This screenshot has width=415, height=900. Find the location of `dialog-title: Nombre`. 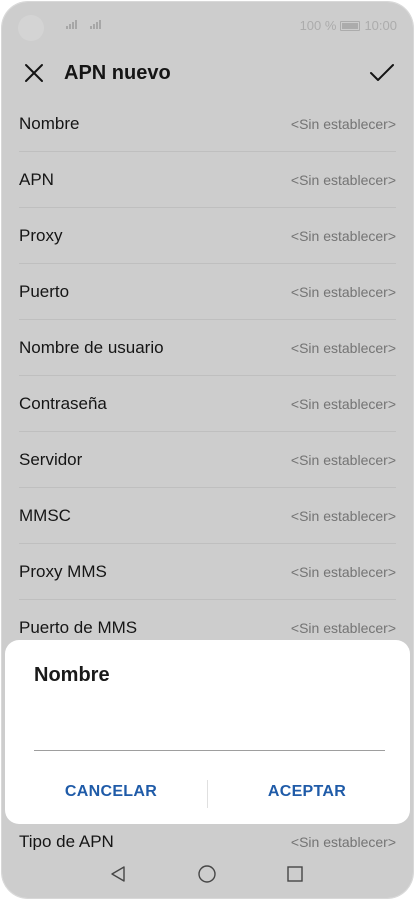

dialog-title: Nombre is located at coordinates (72, 675).